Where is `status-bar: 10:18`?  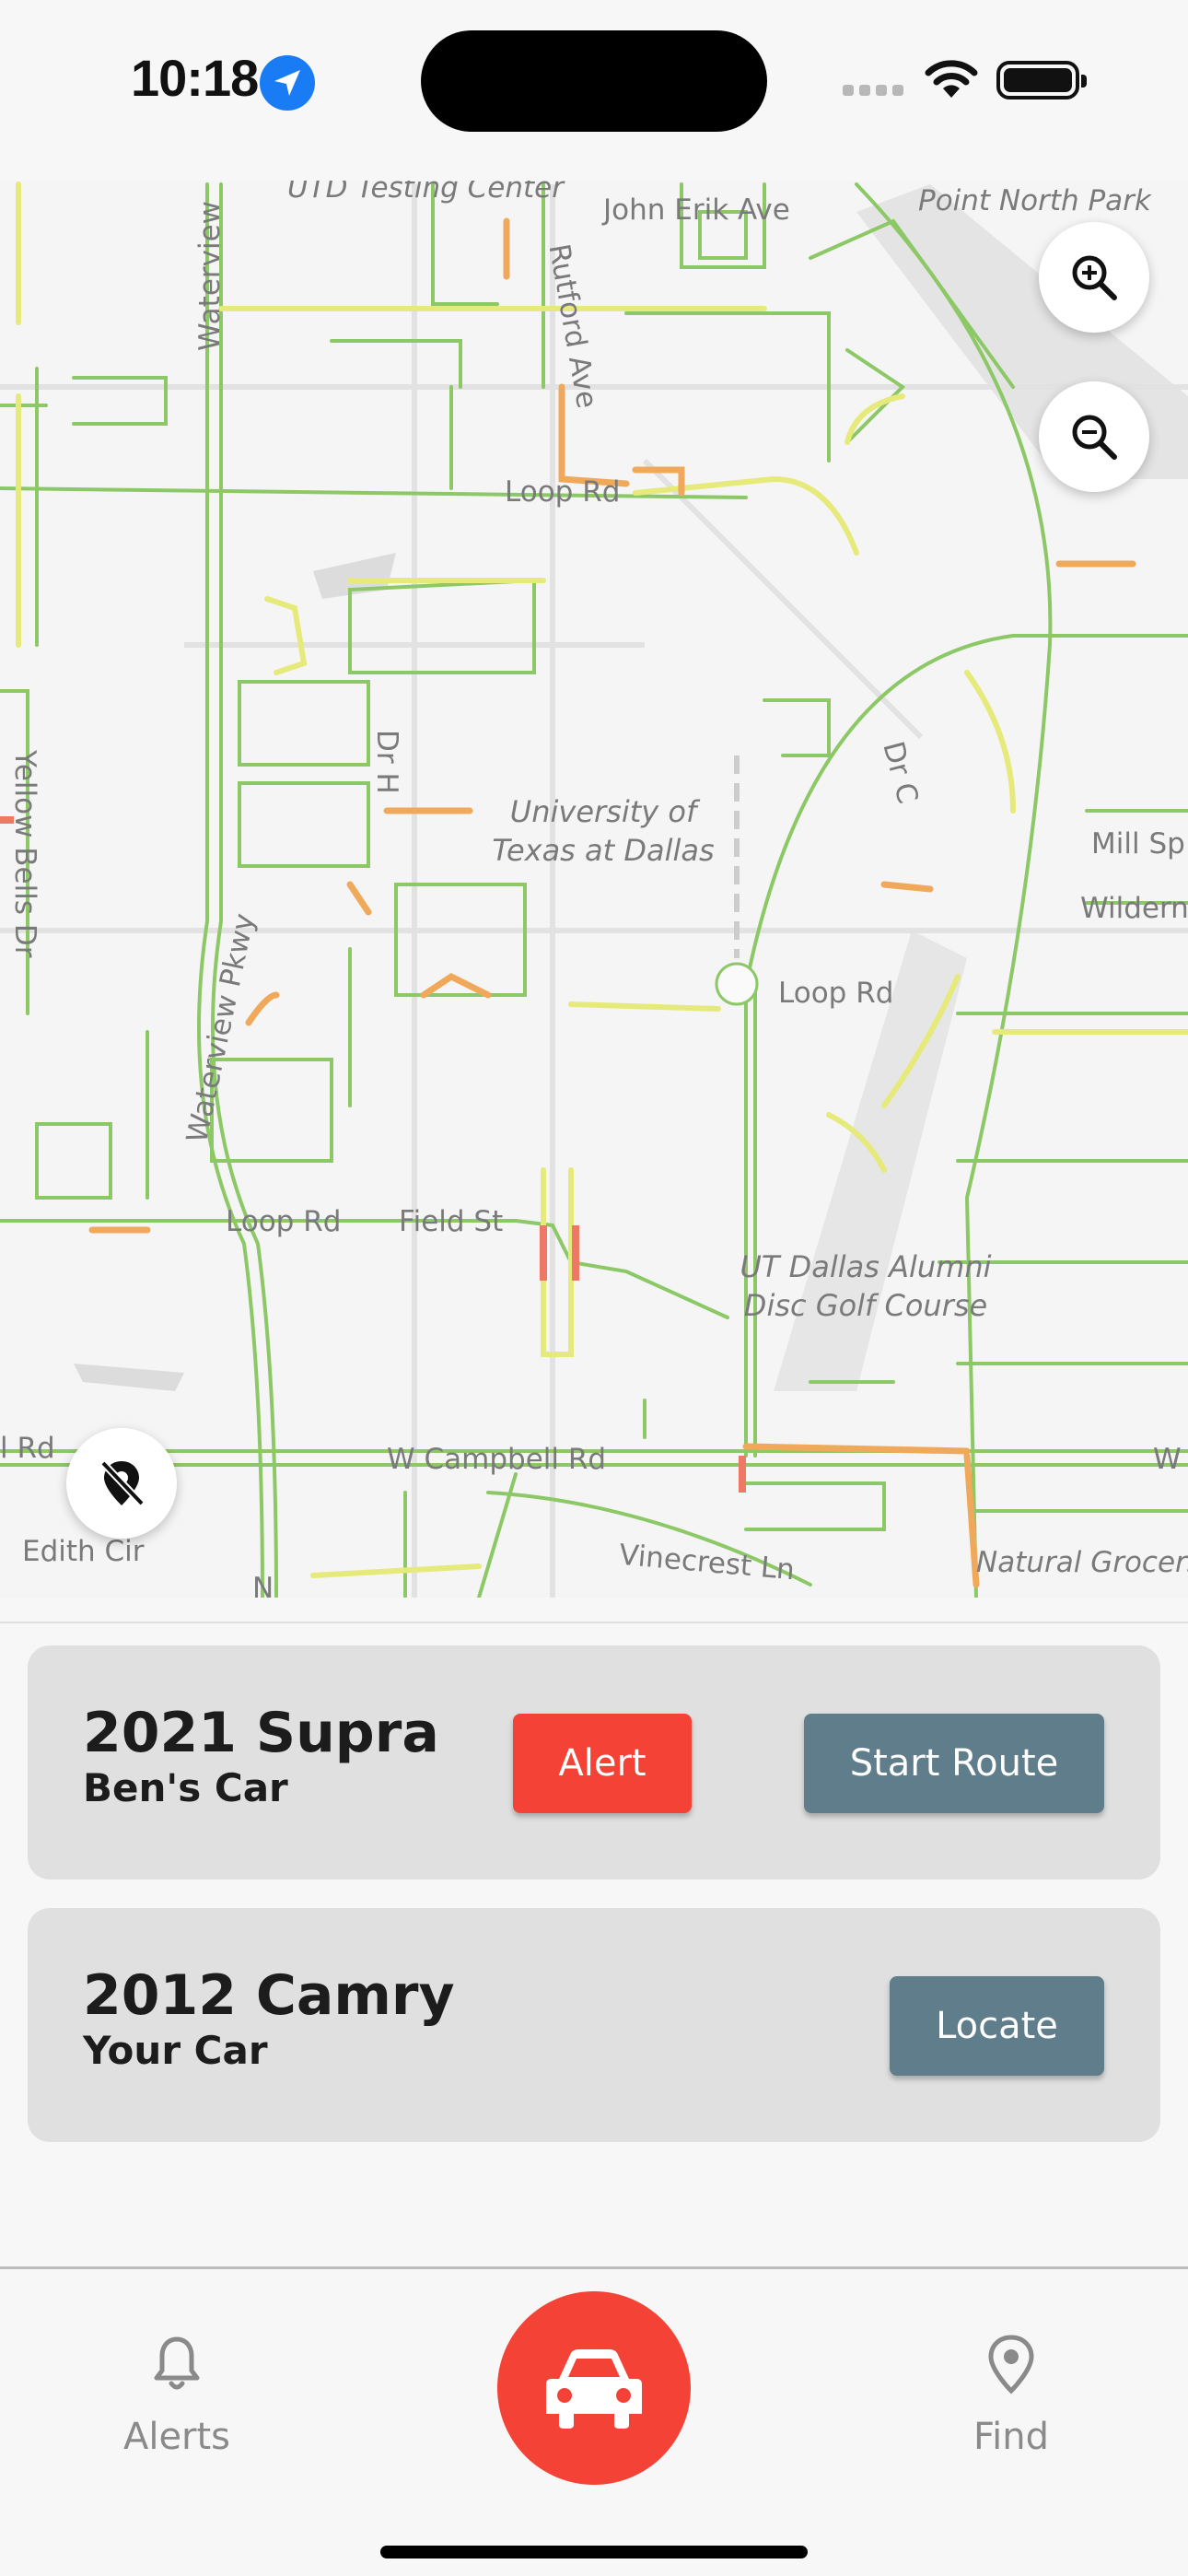 status-bar: 10:18 is located at coordinates (594, 90).